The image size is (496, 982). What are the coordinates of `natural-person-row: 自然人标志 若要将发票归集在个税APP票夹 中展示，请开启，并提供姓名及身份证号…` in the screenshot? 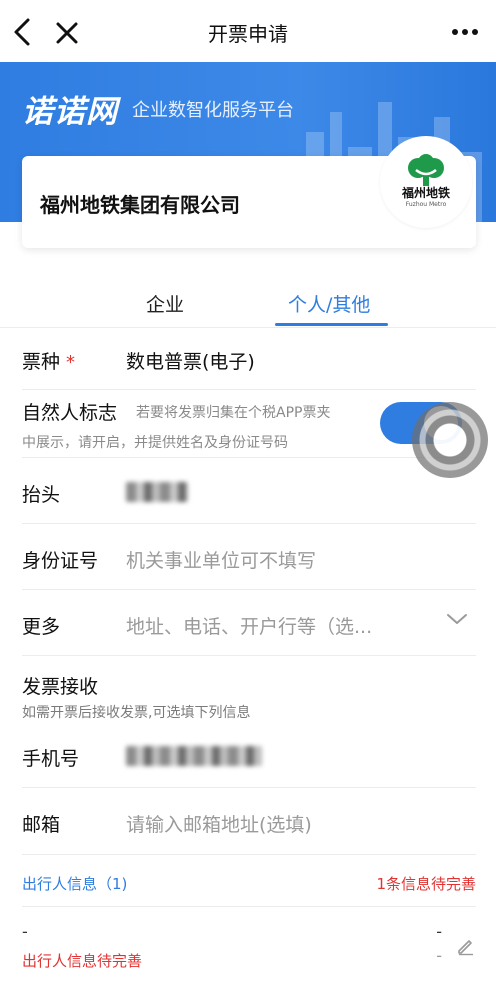 It's located at (249, 424).